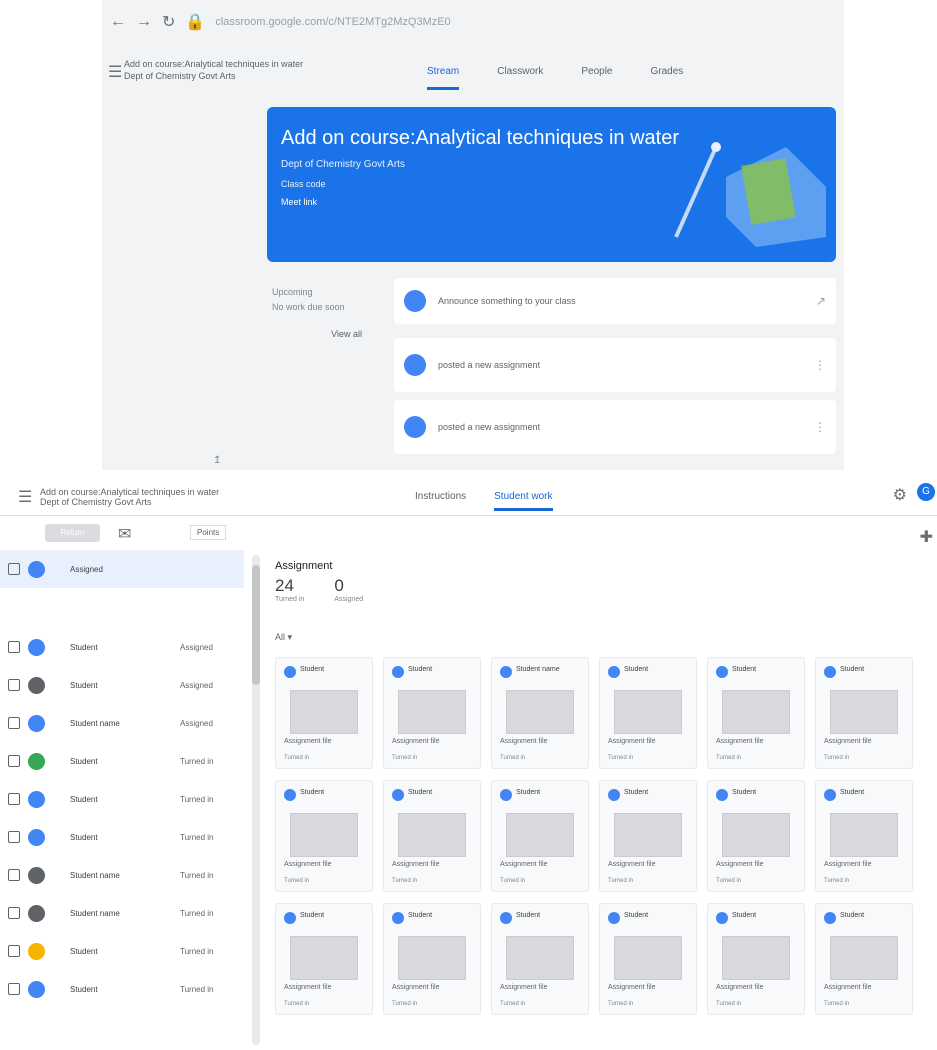  I want to click on filter-select: All ▾, so click(330, 639).